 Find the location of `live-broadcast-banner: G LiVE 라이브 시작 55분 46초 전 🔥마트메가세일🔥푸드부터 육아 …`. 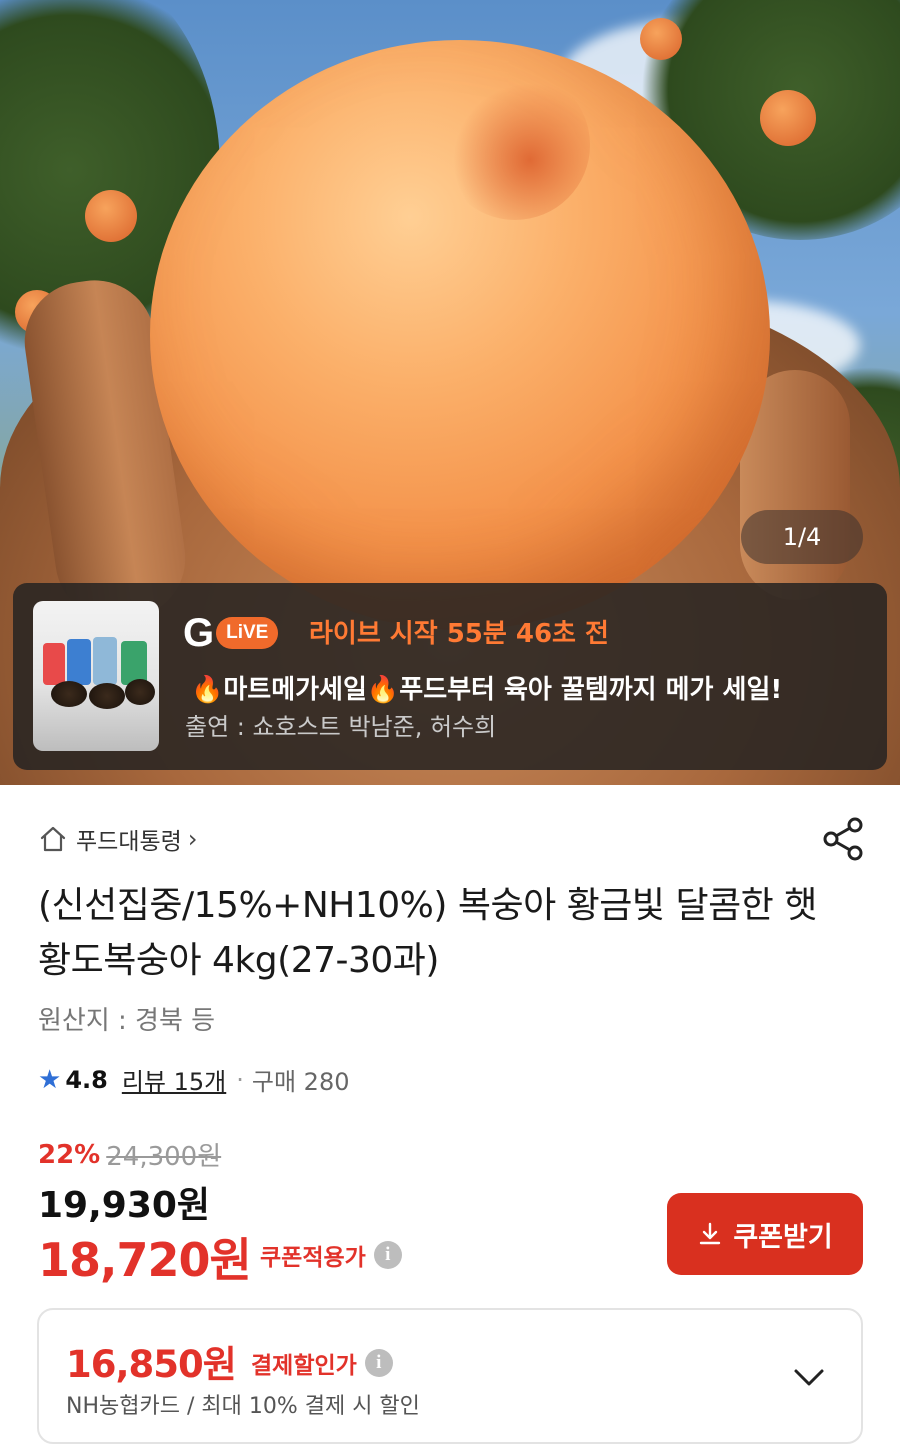

live-broadcast-banner: G LiVE 라이브 시작 55분 46초 전 🔥마트메가세일🔥푸드부터 육아 … is located at coordinates (450, 676).